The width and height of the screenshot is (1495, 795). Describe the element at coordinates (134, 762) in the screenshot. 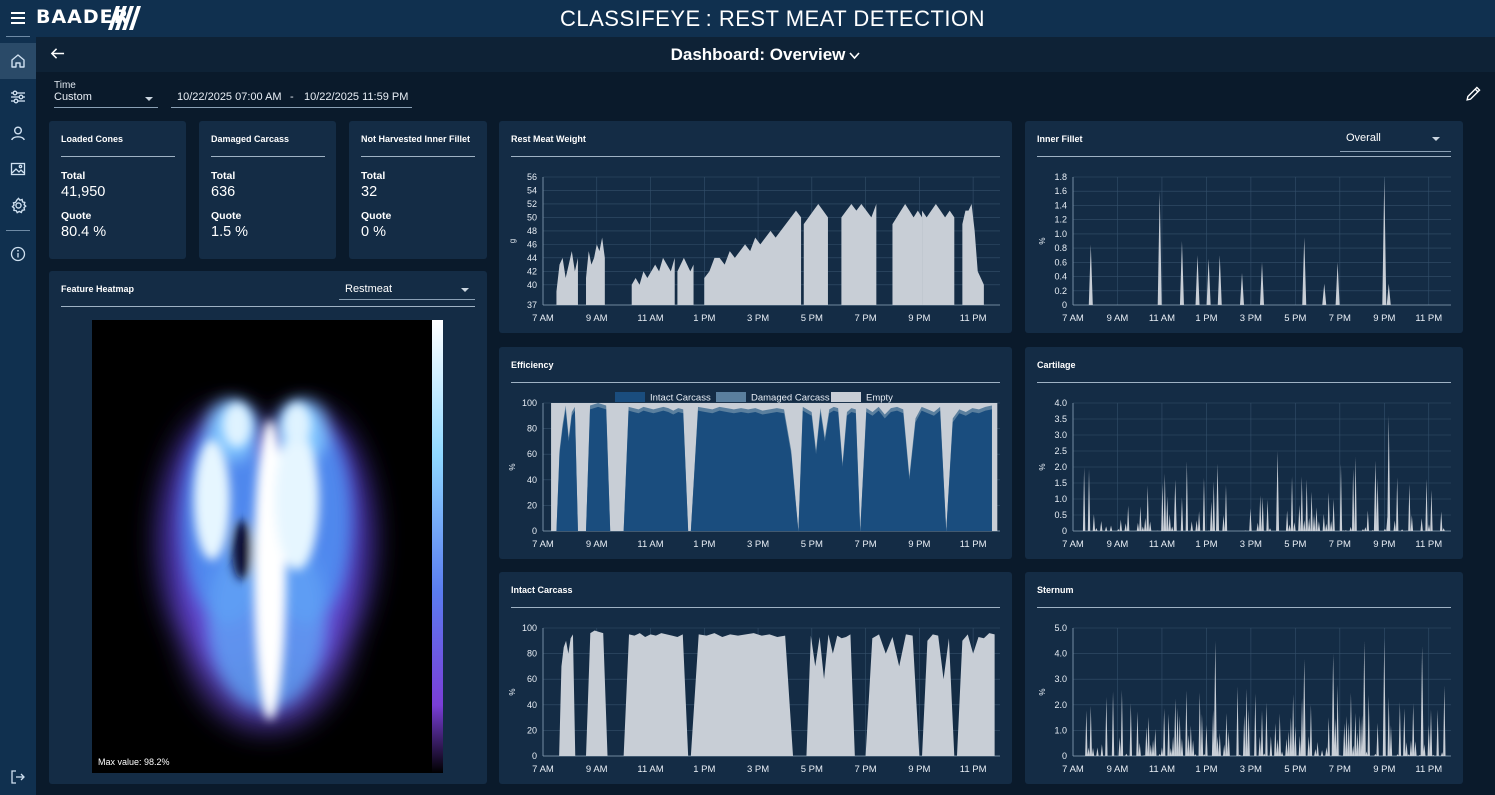

I see `heatmap-max-value: Max value: 98.2%` at that location.